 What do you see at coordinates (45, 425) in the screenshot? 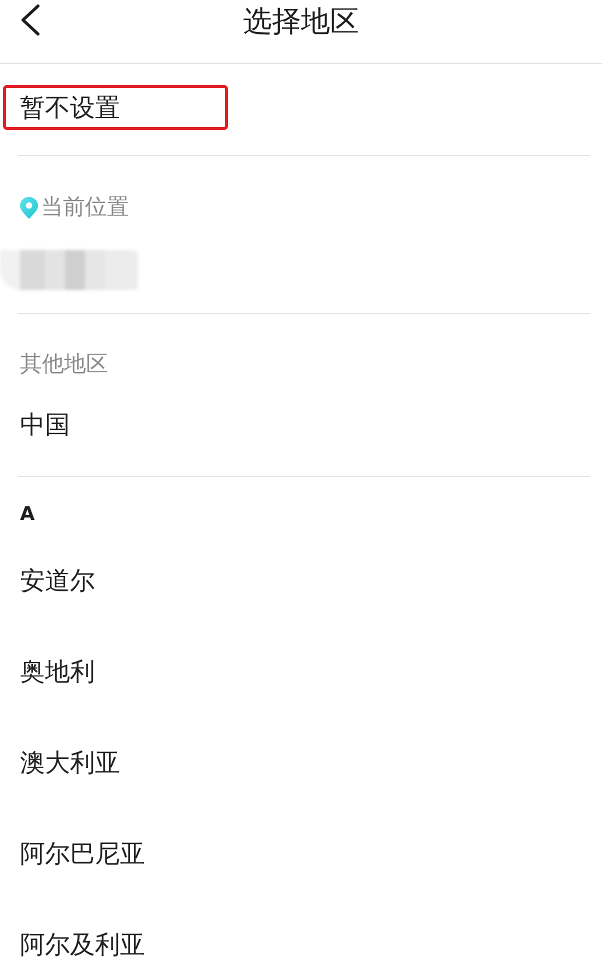
I see `region-item: 中国` at bounding box center [45, 425].